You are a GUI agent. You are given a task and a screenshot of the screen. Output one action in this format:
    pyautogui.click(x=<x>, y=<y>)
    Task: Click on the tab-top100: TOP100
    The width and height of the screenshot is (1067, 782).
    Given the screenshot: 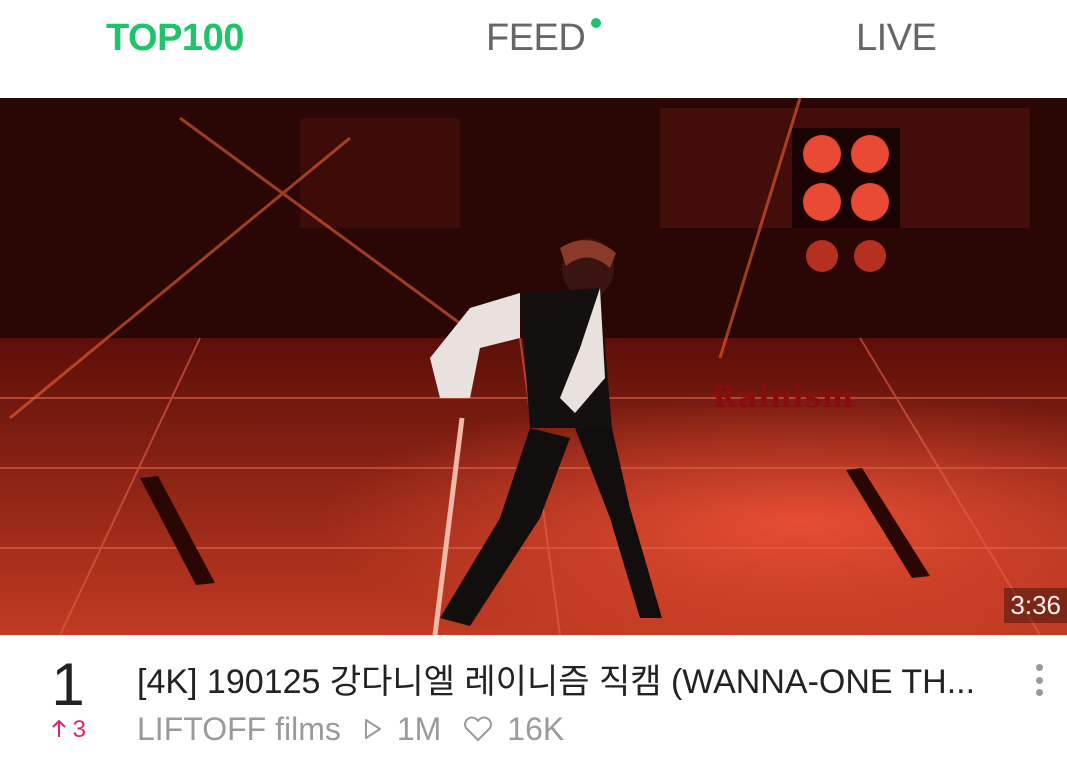 What is the action you would take?
    pyautogui.click(x=175, y=38)
    